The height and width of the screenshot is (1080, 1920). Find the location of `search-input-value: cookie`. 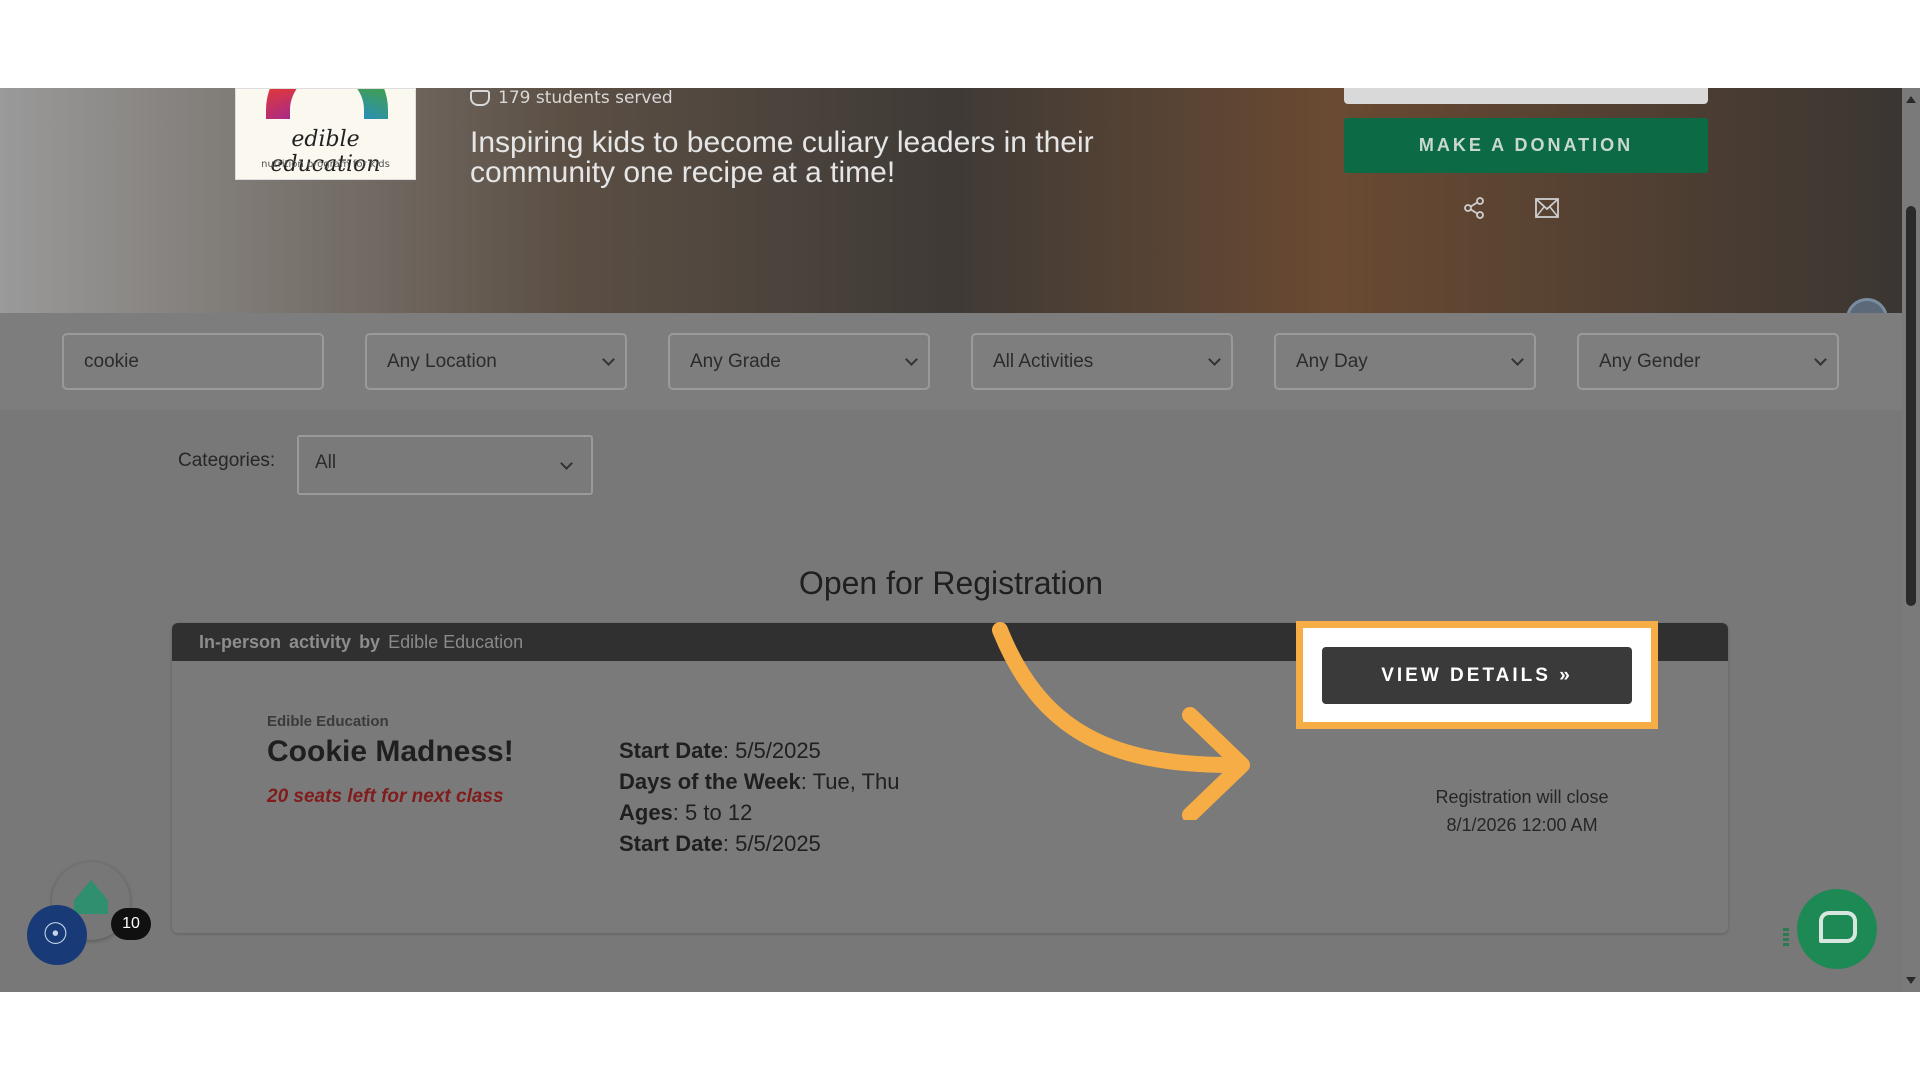

search-input-value: cookie is located at coordinates (111, 361).